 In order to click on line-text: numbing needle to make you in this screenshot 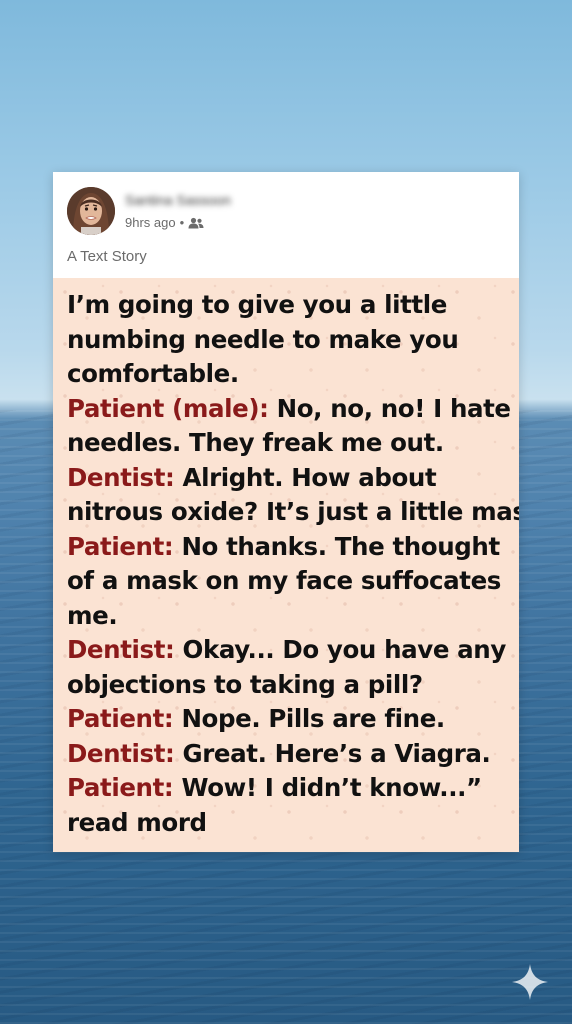, I will do `click(263, 339)`.